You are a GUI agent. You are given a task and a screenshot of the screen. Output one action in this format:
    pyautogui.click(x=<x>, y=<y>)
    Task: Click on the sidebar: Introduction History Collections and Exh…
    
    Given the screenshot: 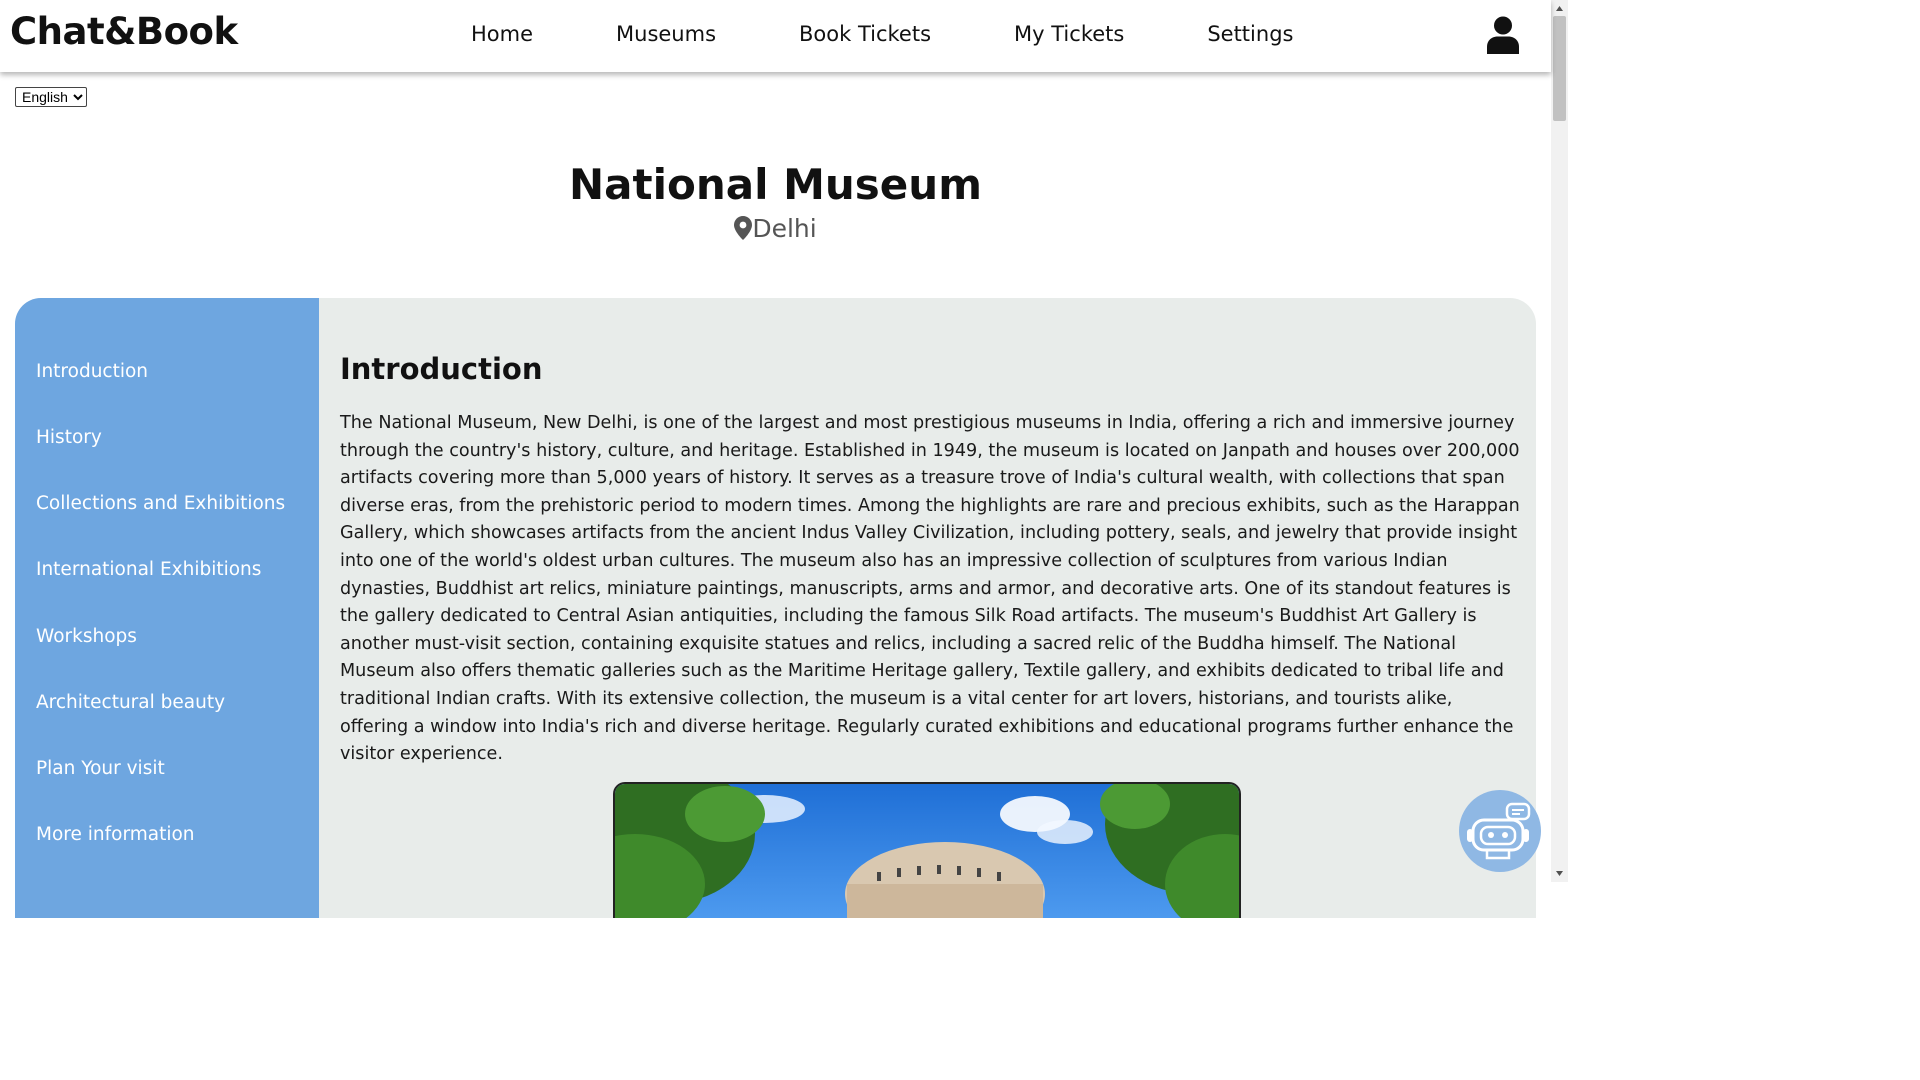 What is the action you would take?
    pyautogui.click(x=167, y=608)
    